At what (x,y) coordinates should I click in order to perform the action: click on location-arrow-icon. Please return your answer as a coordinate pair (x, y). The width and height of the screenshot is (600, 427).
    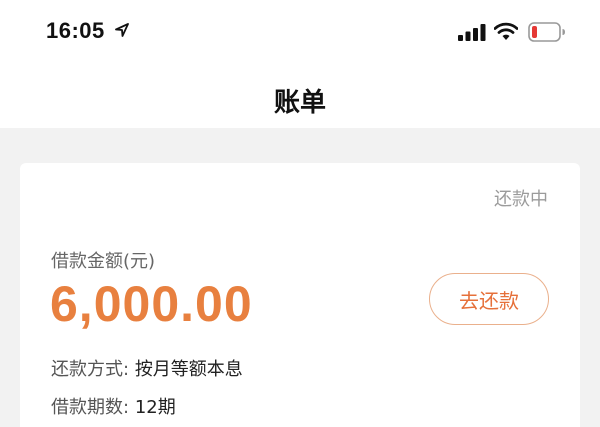
    Looking at the image, I should click on (122, 30).